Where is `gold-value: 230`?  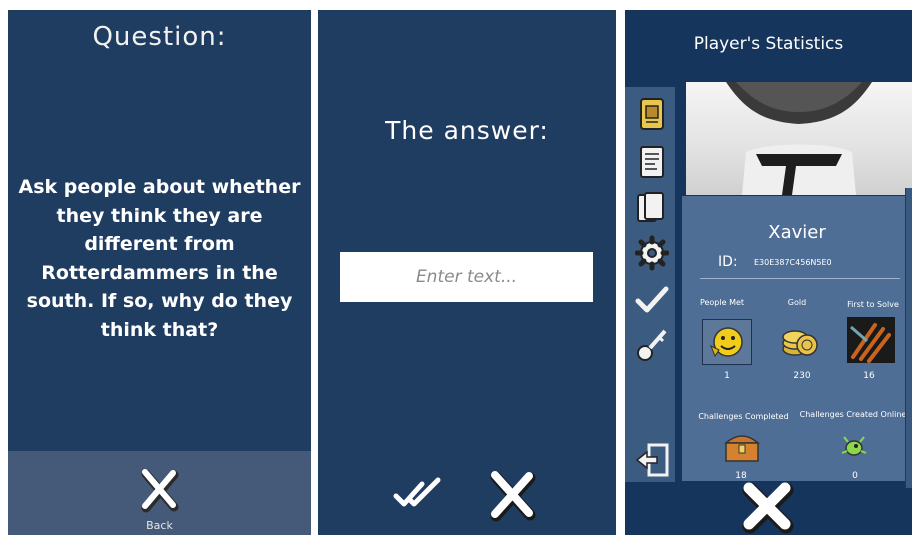
gold-value: 230 is located at coordinates (802, 376).